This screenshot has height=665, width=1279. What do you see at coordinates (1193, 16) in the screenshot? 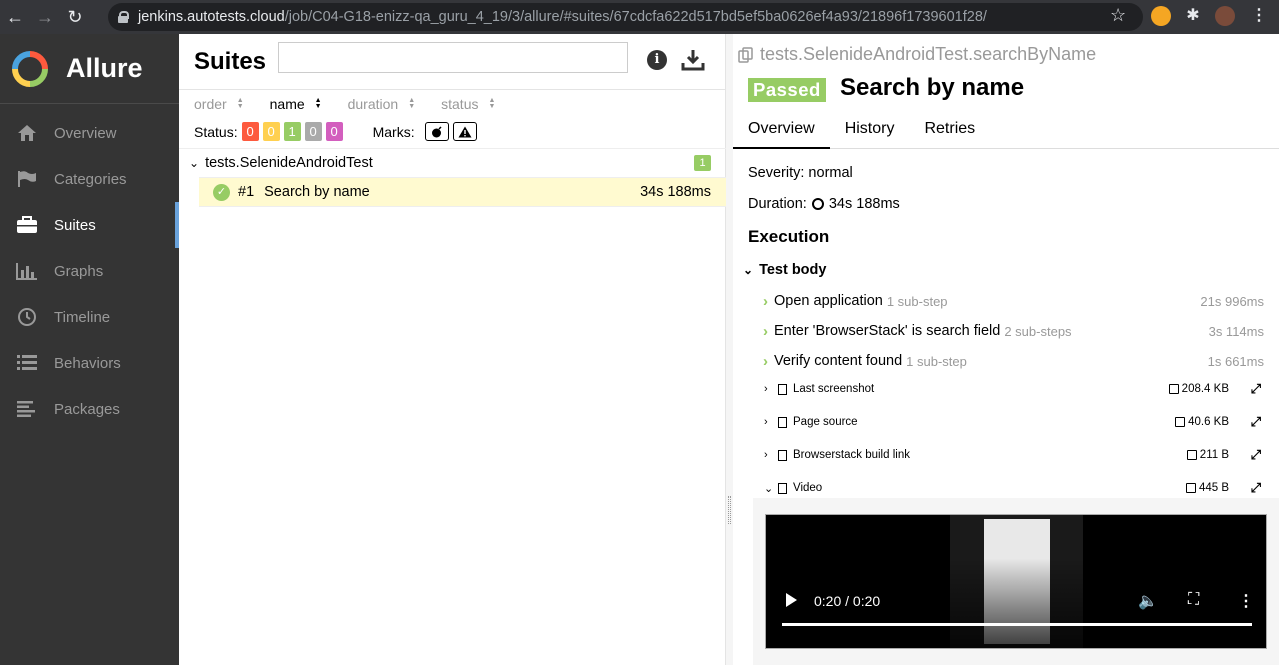
I see `puzzle-icon: ✱` at bounding box center [1193, 16].